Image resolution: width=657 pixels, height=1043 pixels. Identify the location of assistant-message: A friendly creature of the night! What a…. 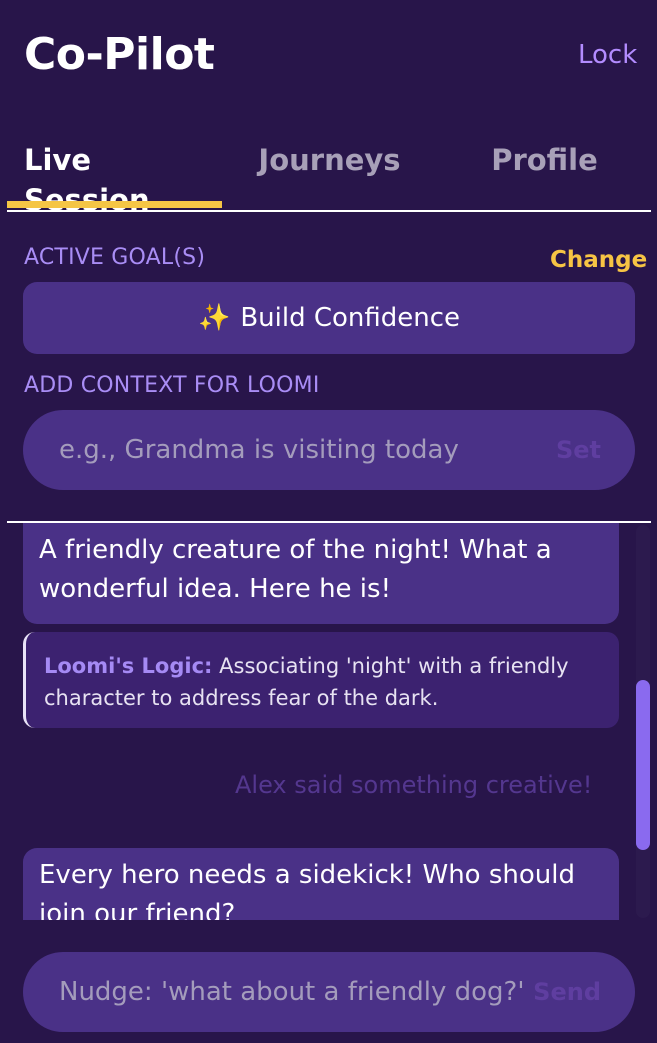
(321, 573).